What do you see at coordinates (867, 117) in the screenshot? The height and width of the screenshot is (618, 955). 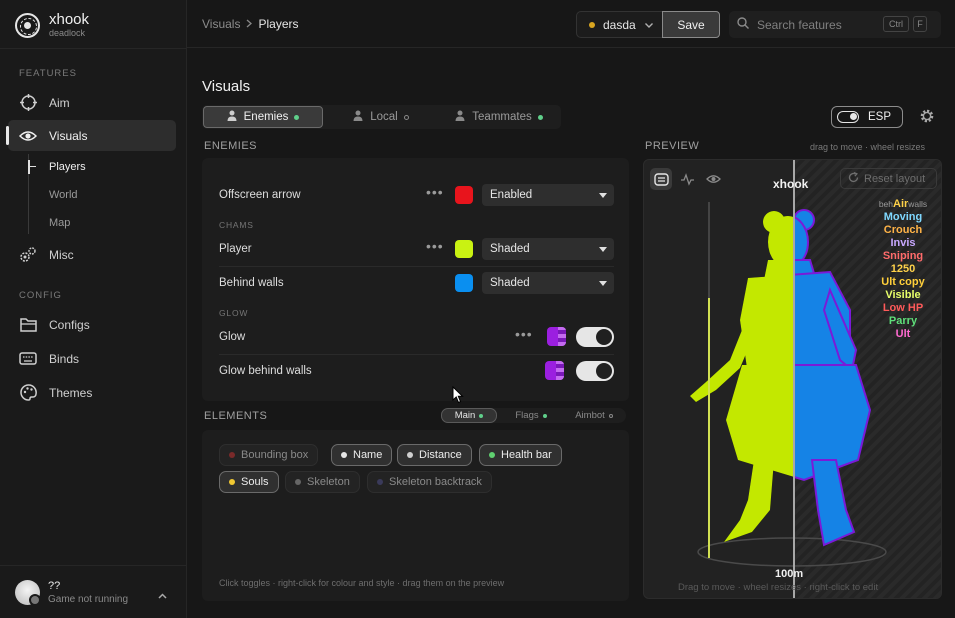 I see `esp-toggle: ESP` at bounding box center [867, 117].